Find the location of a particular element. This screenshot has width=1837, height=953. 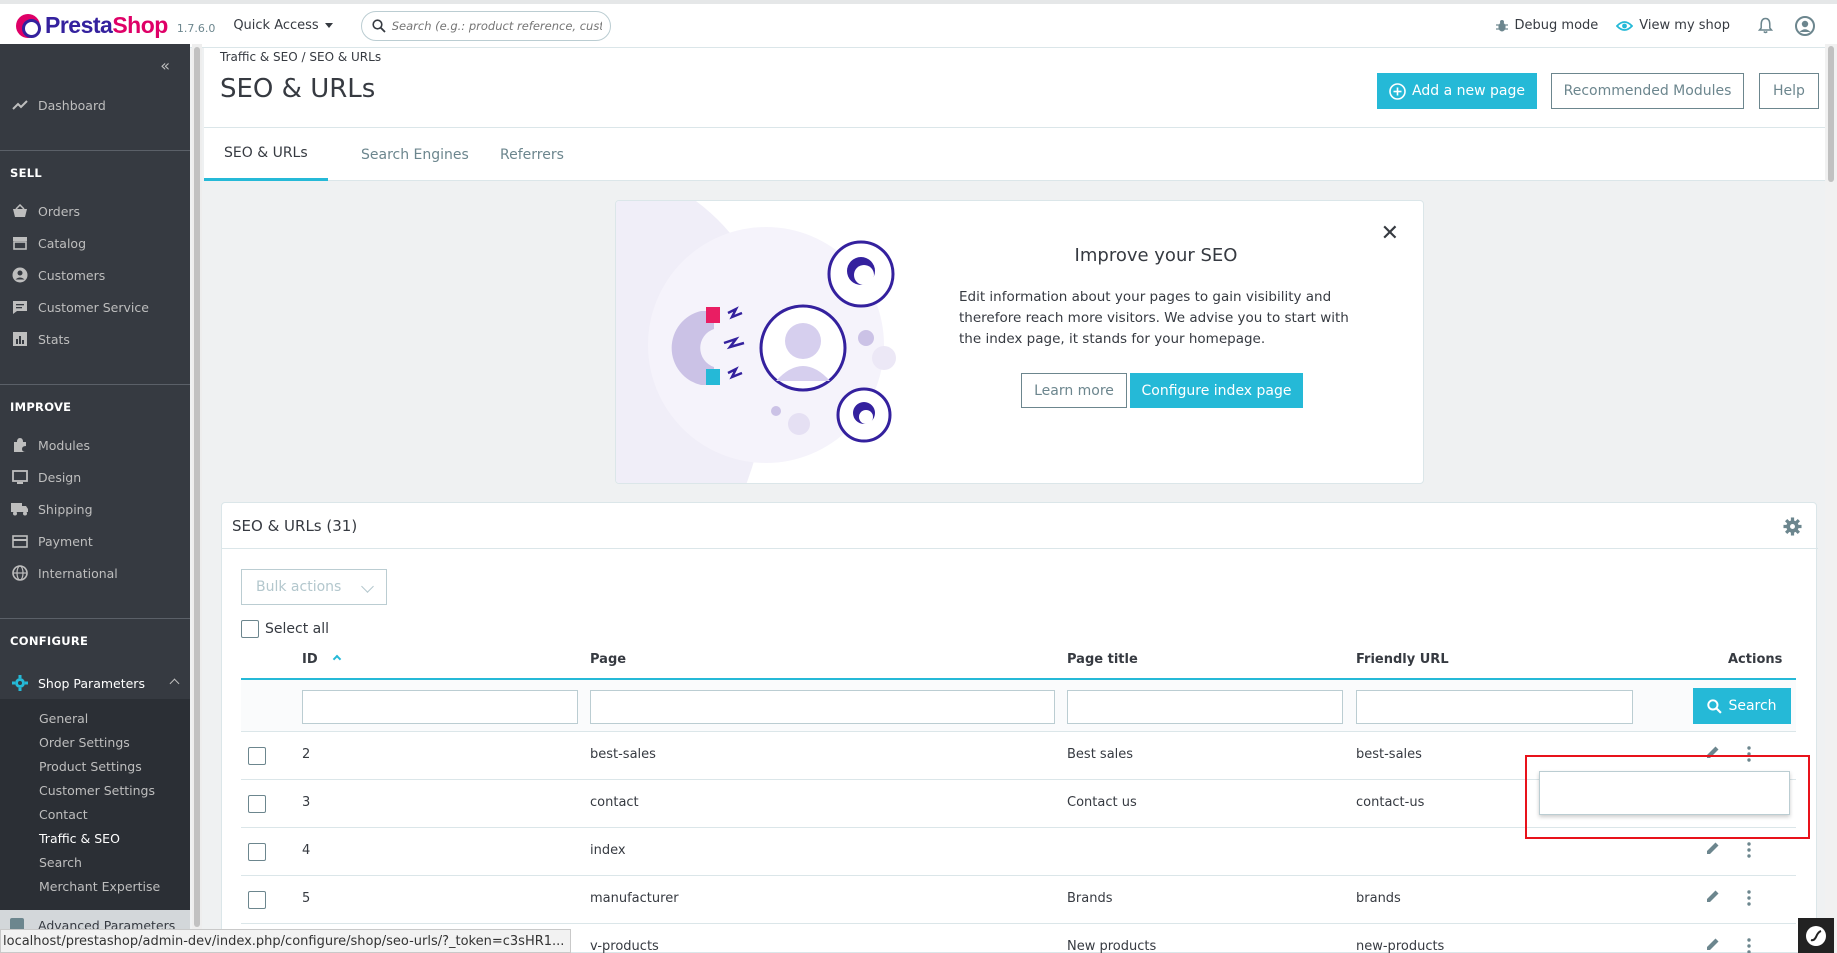

bulk-actions-label: Bulk actions is located at coordinates (299, 587).